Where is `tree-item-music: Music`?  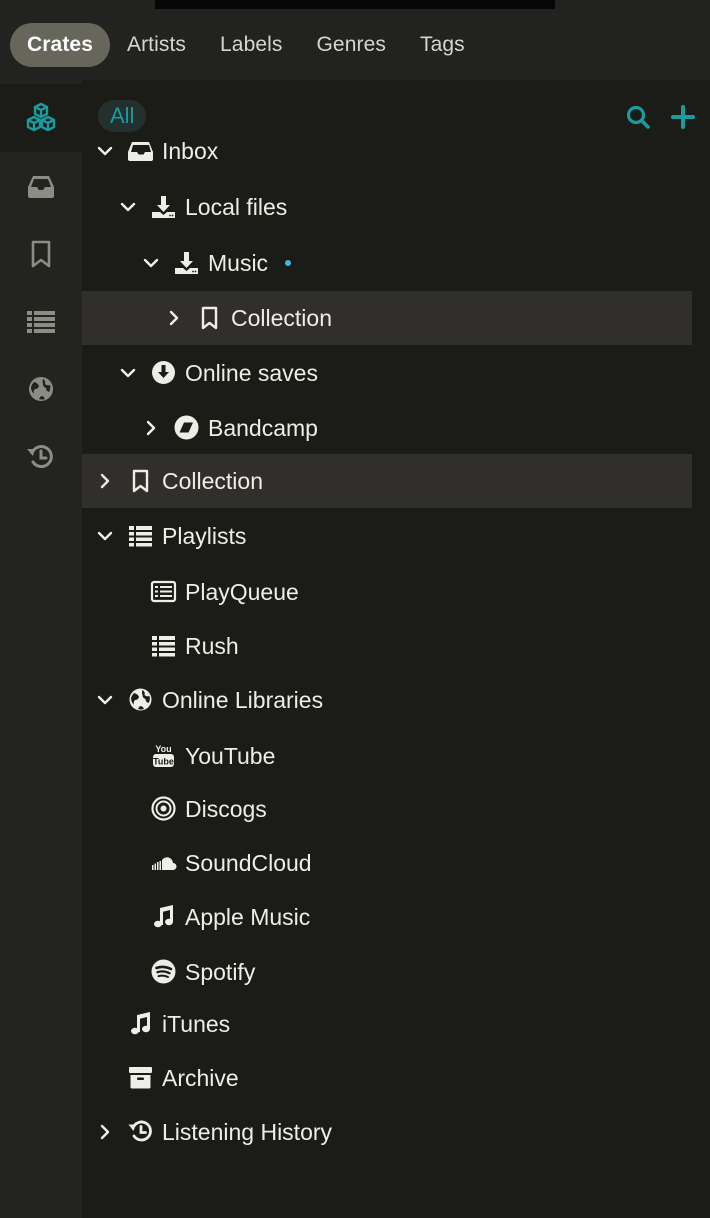
tree-item-music: Music is located at coordinates (387, 263).